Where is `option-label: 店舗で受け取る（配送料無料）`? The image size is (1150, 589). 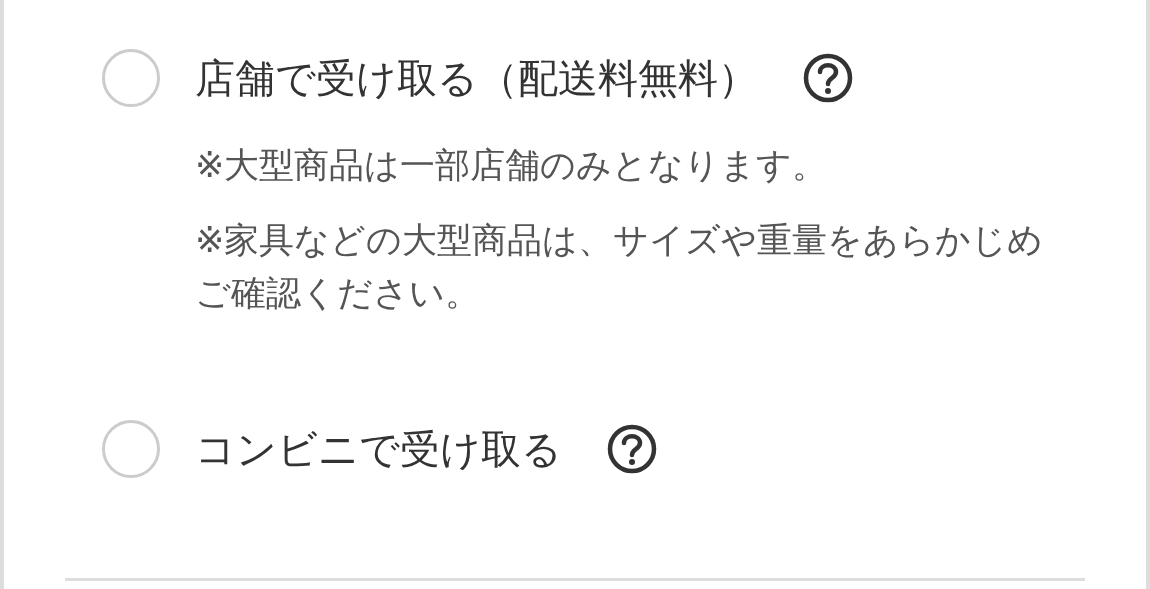
option-label: 店舗で受け取る（配送料無料） is located at coordinates (476, 78).